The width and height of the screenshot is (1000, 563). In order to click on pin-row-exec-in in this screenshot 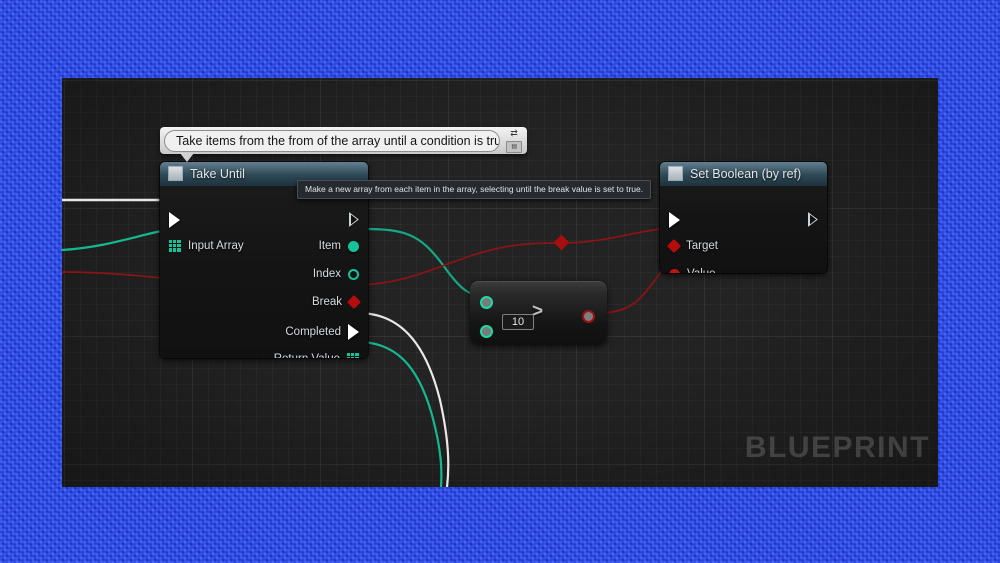, I will do `click(178, 220)`.